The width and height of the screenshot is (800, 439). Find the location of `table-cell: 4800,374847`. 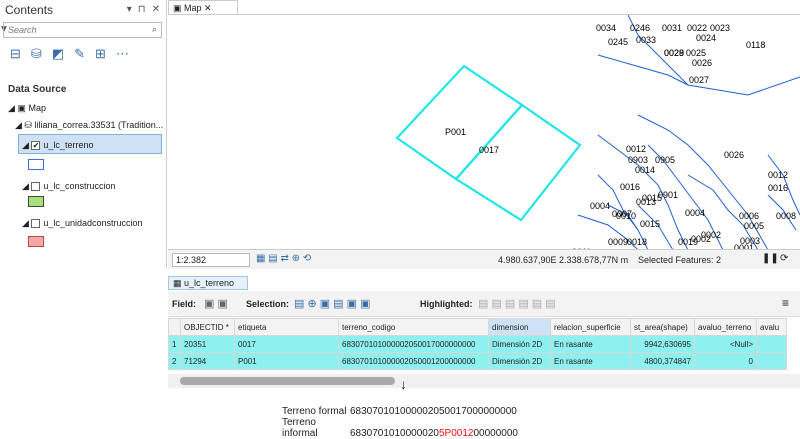

table-cell: 4800,374847 is located at coordinates (662, 361).